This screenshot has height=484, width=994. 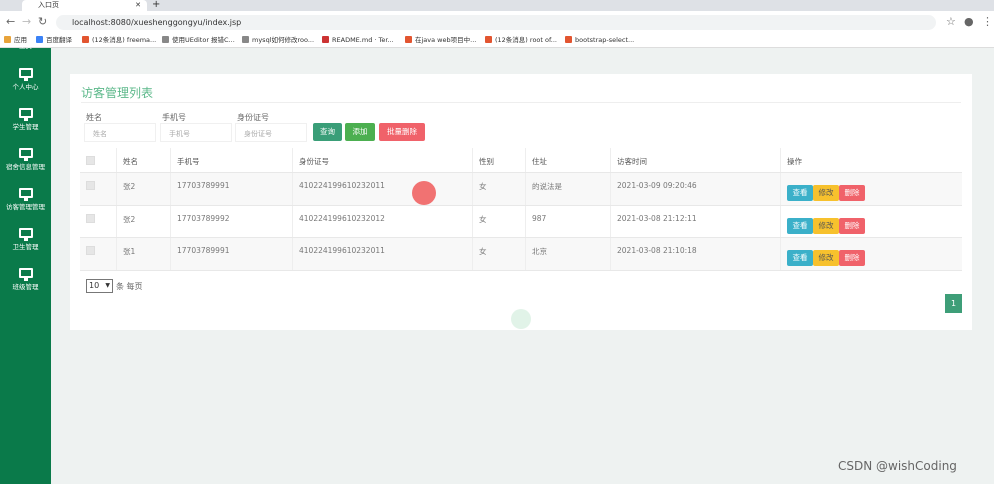 I want to click on table-cell: 查看 修改 删除, so click(x=871, y=254).